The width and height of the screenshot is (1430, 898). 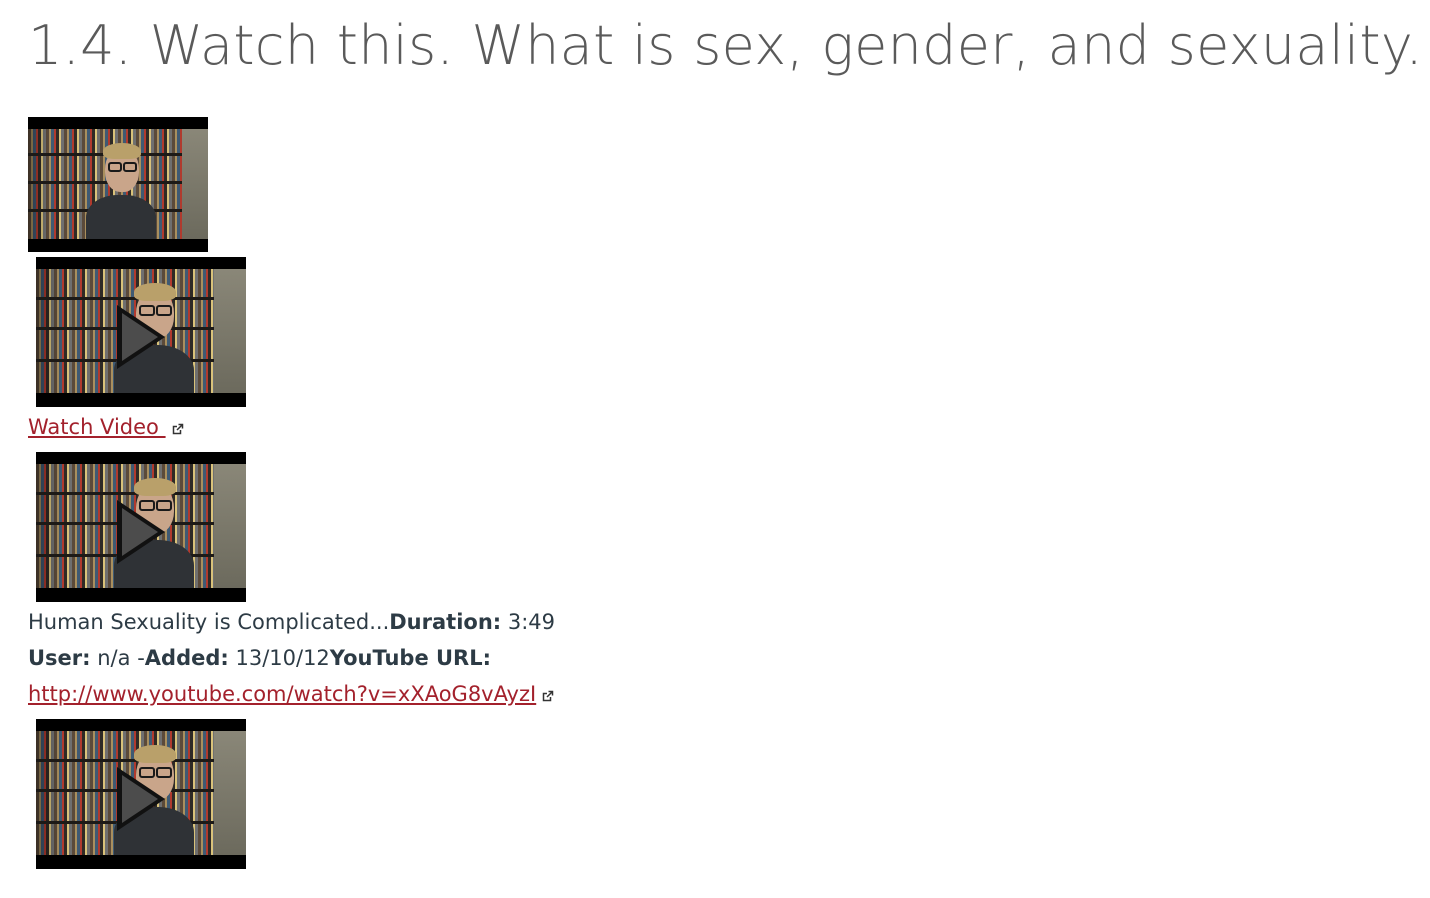 What do you see at coordinates (97, 427) in the screenshot?
I see `watch-video-label: Watch Video` at bounding box center [97, 427].